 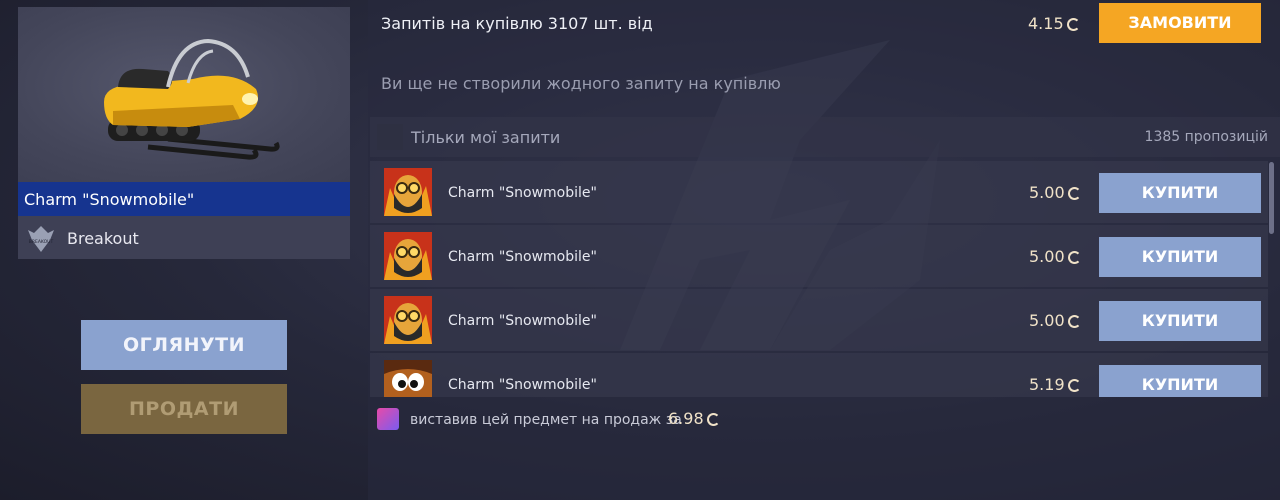 I want to click on breakout-collection-icon: BREAKOUT, so click(x=41, y=239).